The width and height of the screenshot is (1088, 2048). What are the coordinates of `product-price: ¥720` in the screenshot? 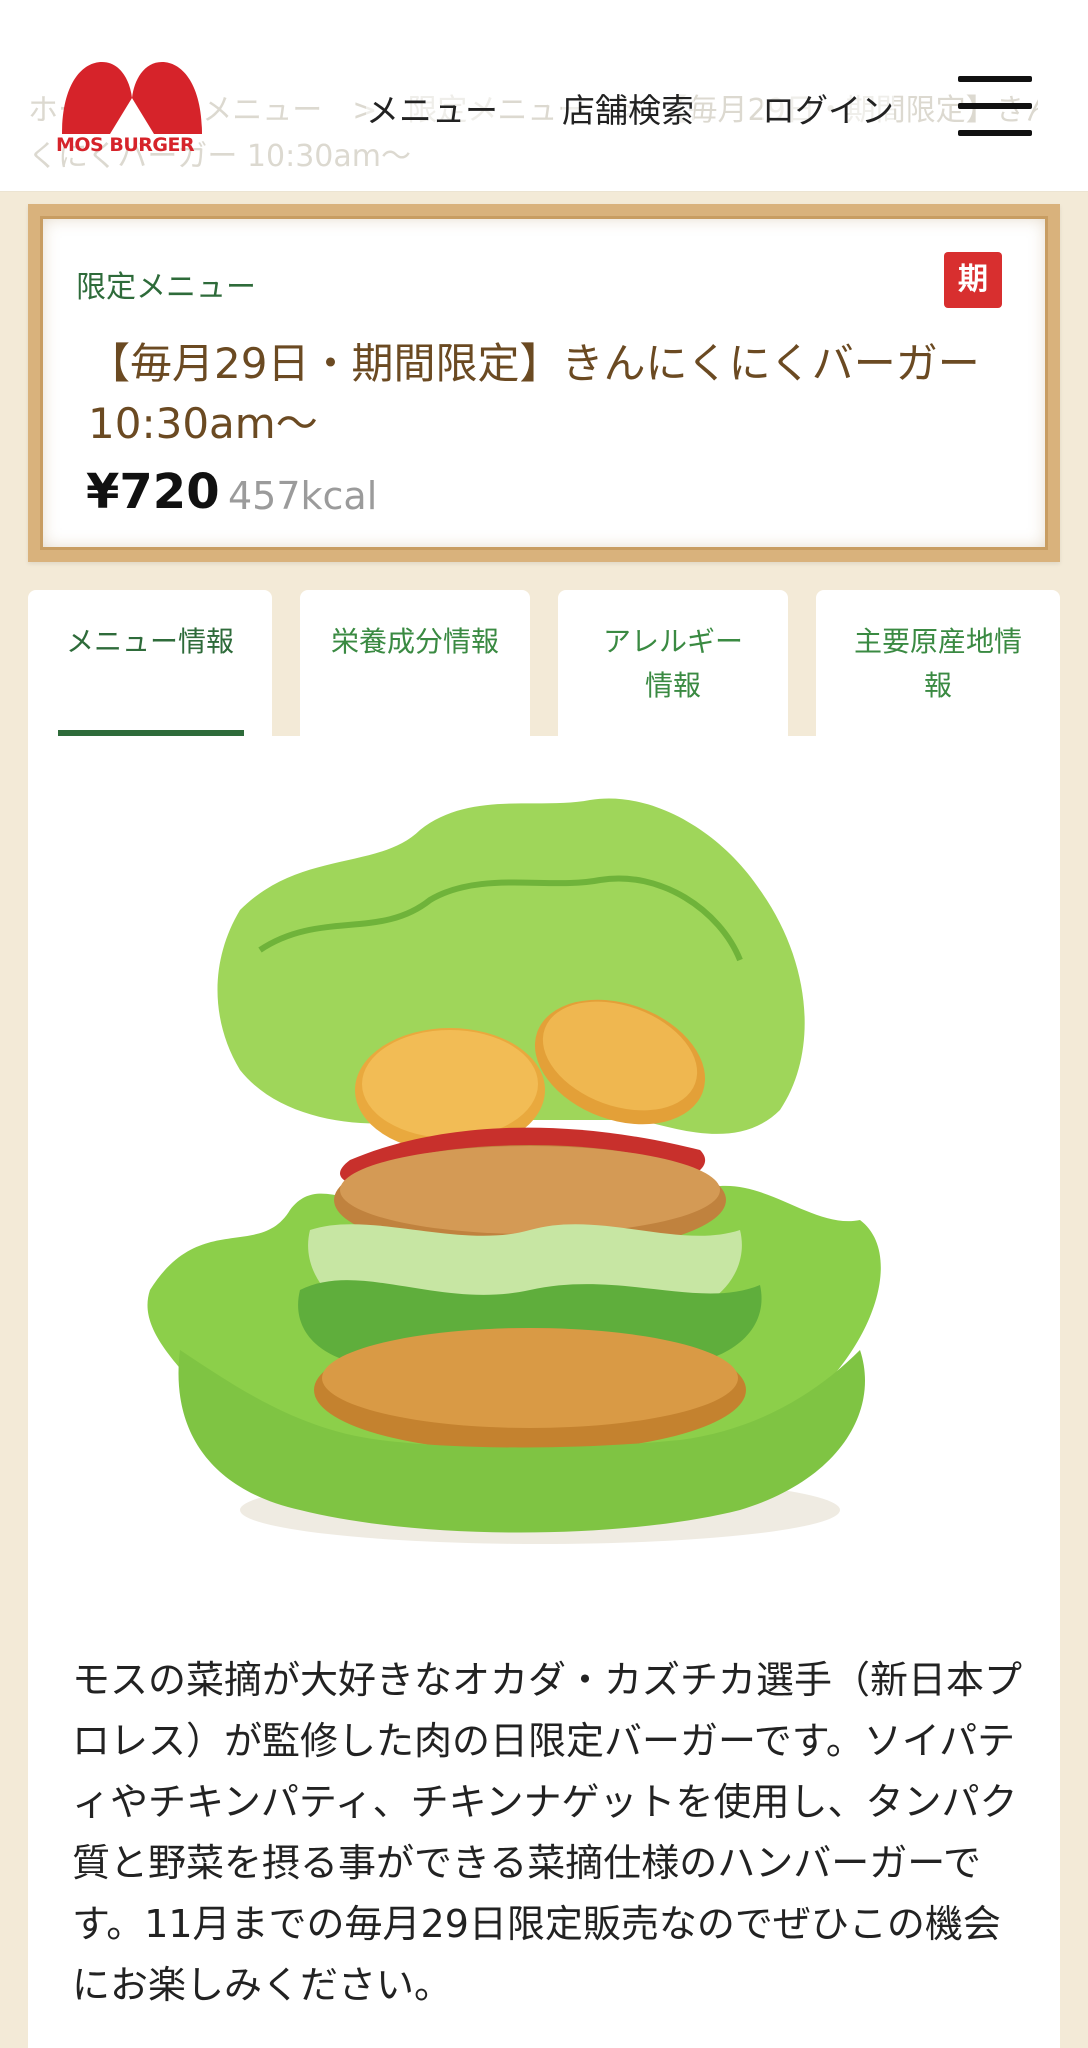 It's located at (153, 492).